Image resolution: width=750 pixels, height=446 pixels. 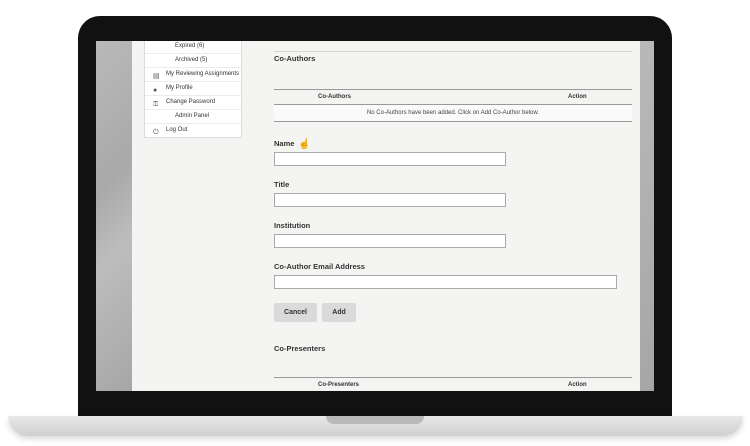 What do you see at coordinates (445, 282) in the screenshot?
I see `email-input` at bounding box center [445, 282].